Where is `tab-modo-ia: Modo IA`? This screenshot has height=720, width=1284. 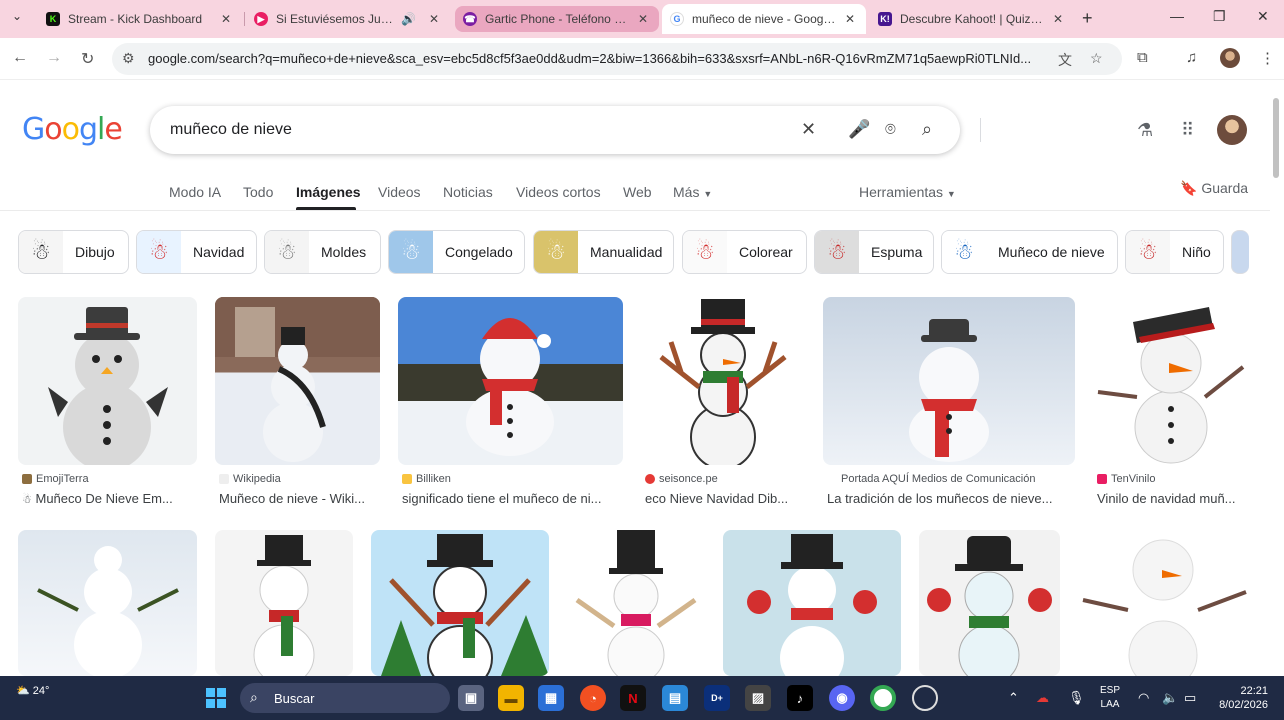 tab-modo-ia: Modo IA is located at coordinates (195, 192).